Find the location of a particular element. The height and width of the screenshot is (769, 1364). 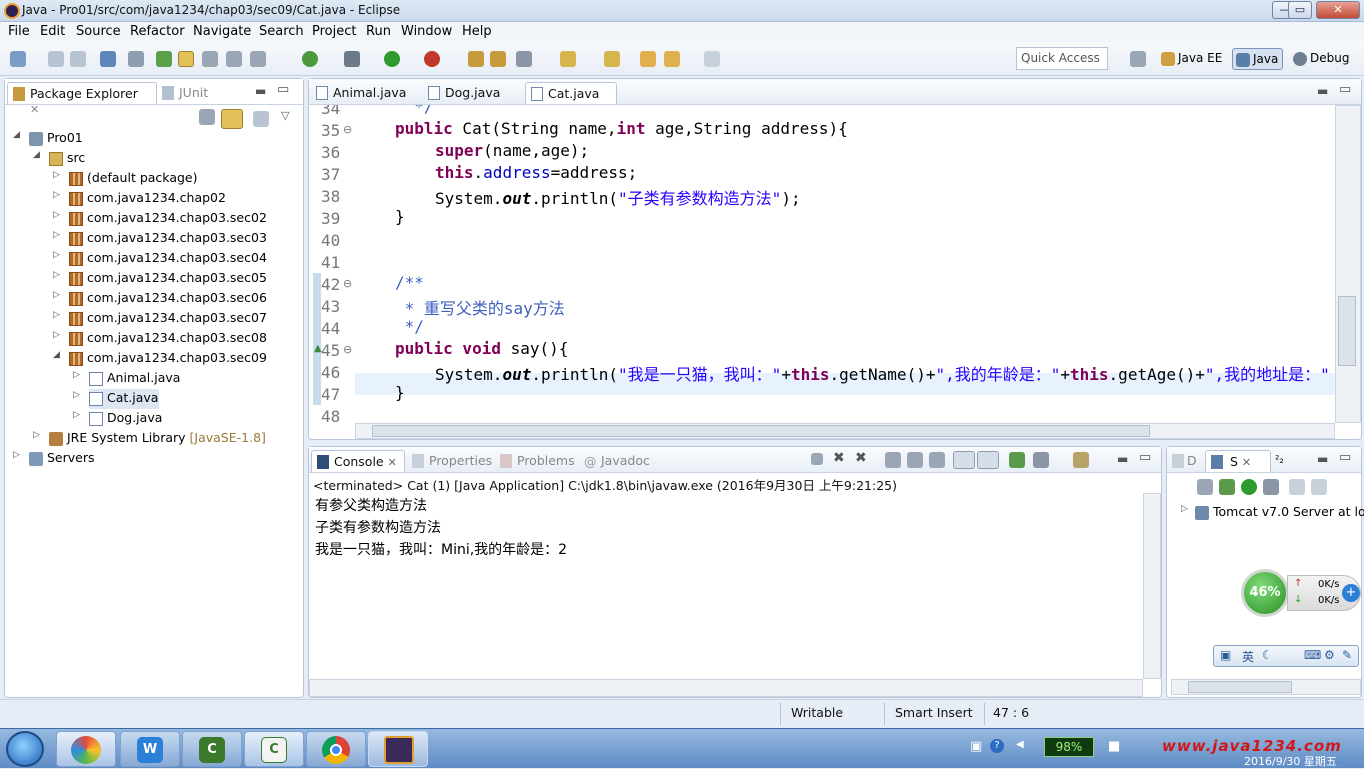

menu-file: File is located at coordinates (19, 31).